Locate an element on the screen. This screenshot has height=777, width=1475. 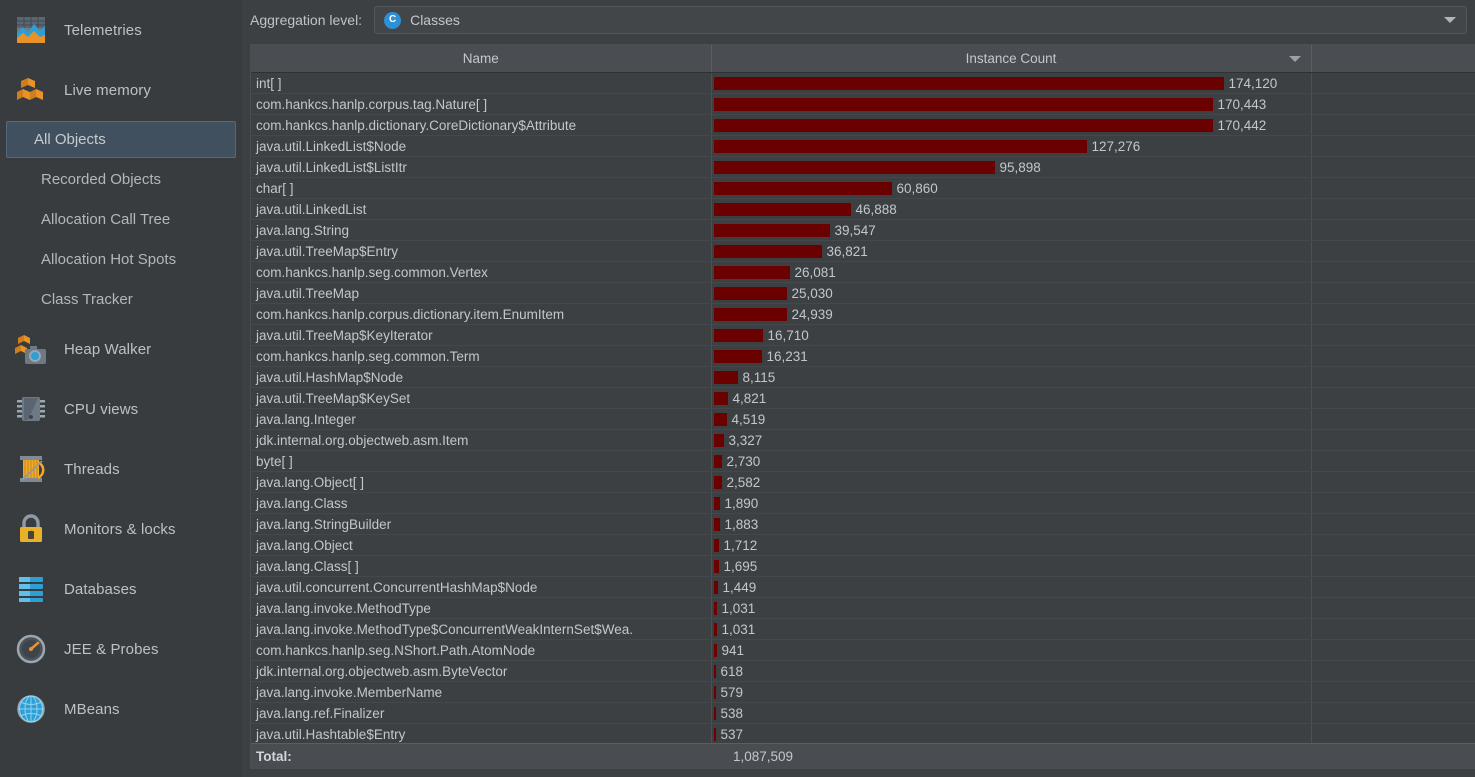
table-row: java.lang.Class 1,890 229 kB is located at coordinates (863, 503).